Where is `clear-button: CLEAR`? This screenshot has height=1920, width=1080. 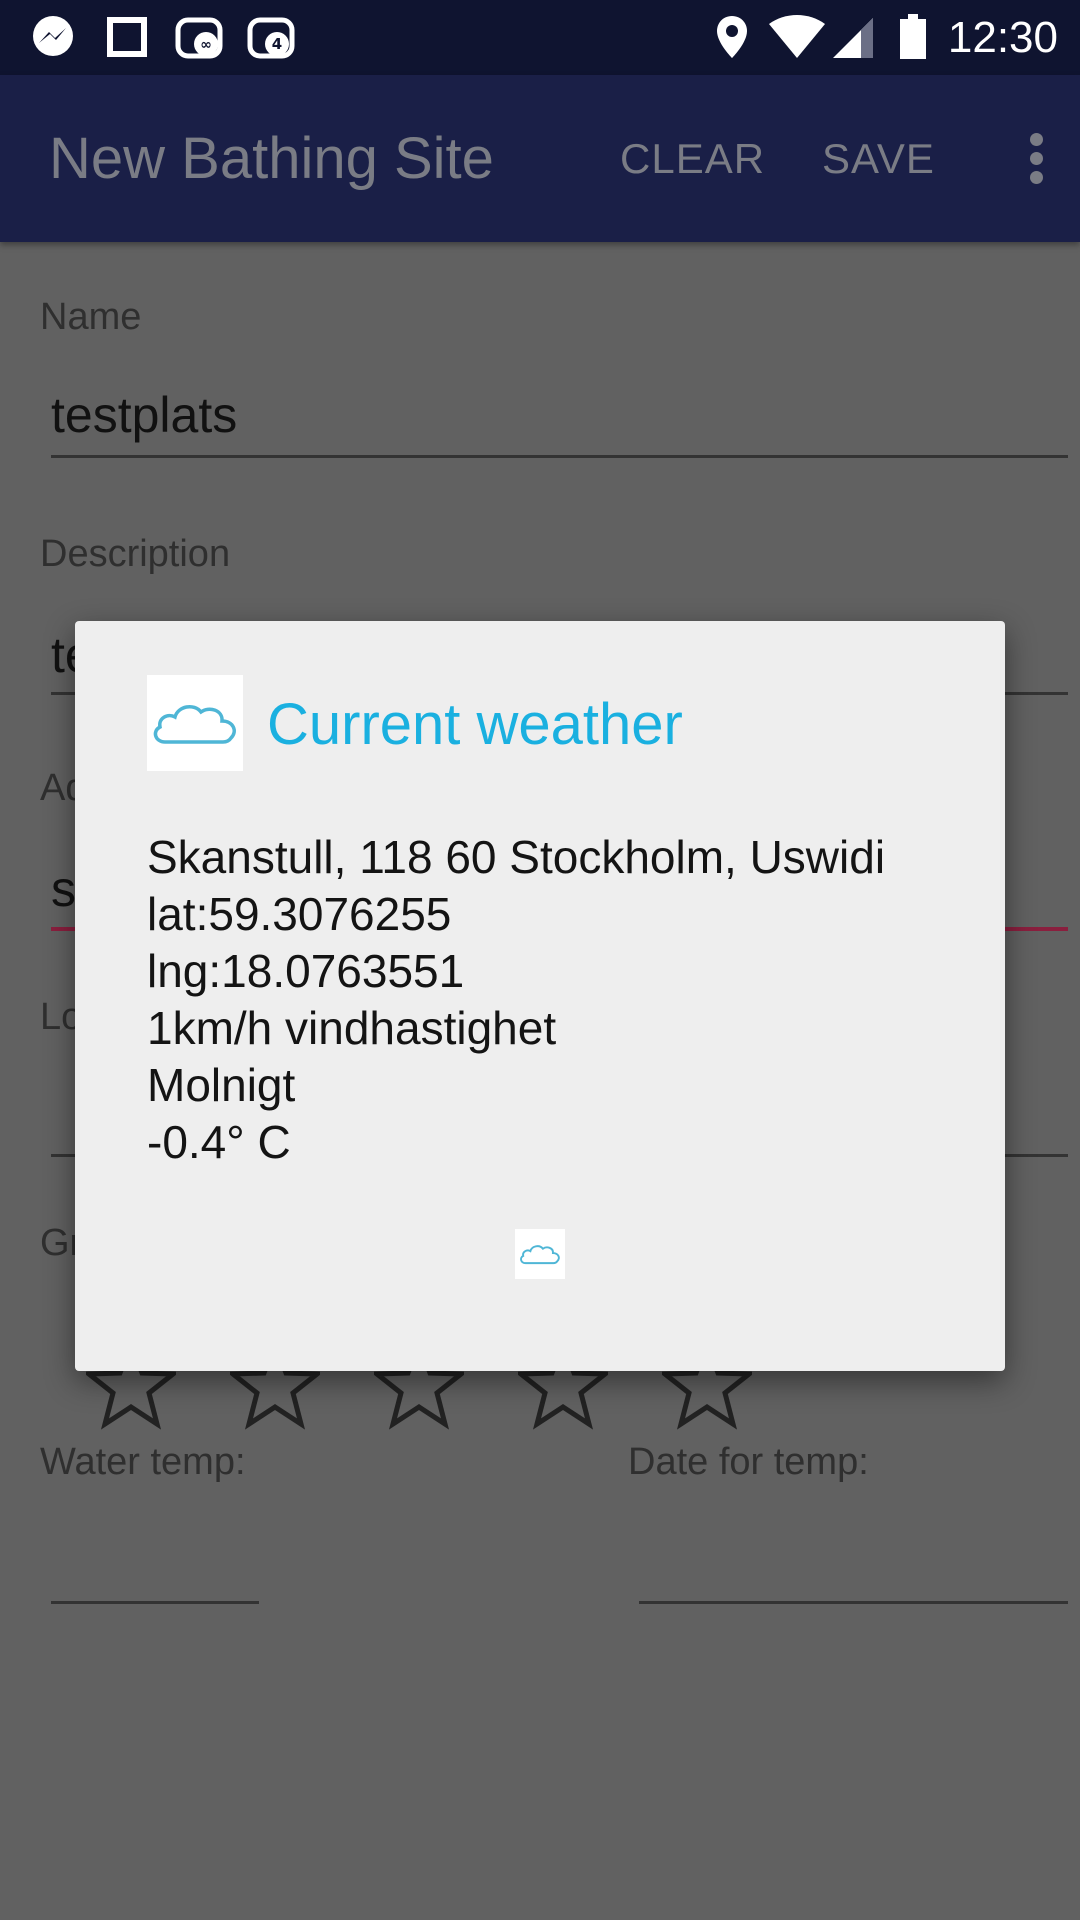
clear-button: CLEAR is located at coordinates (692, 159).